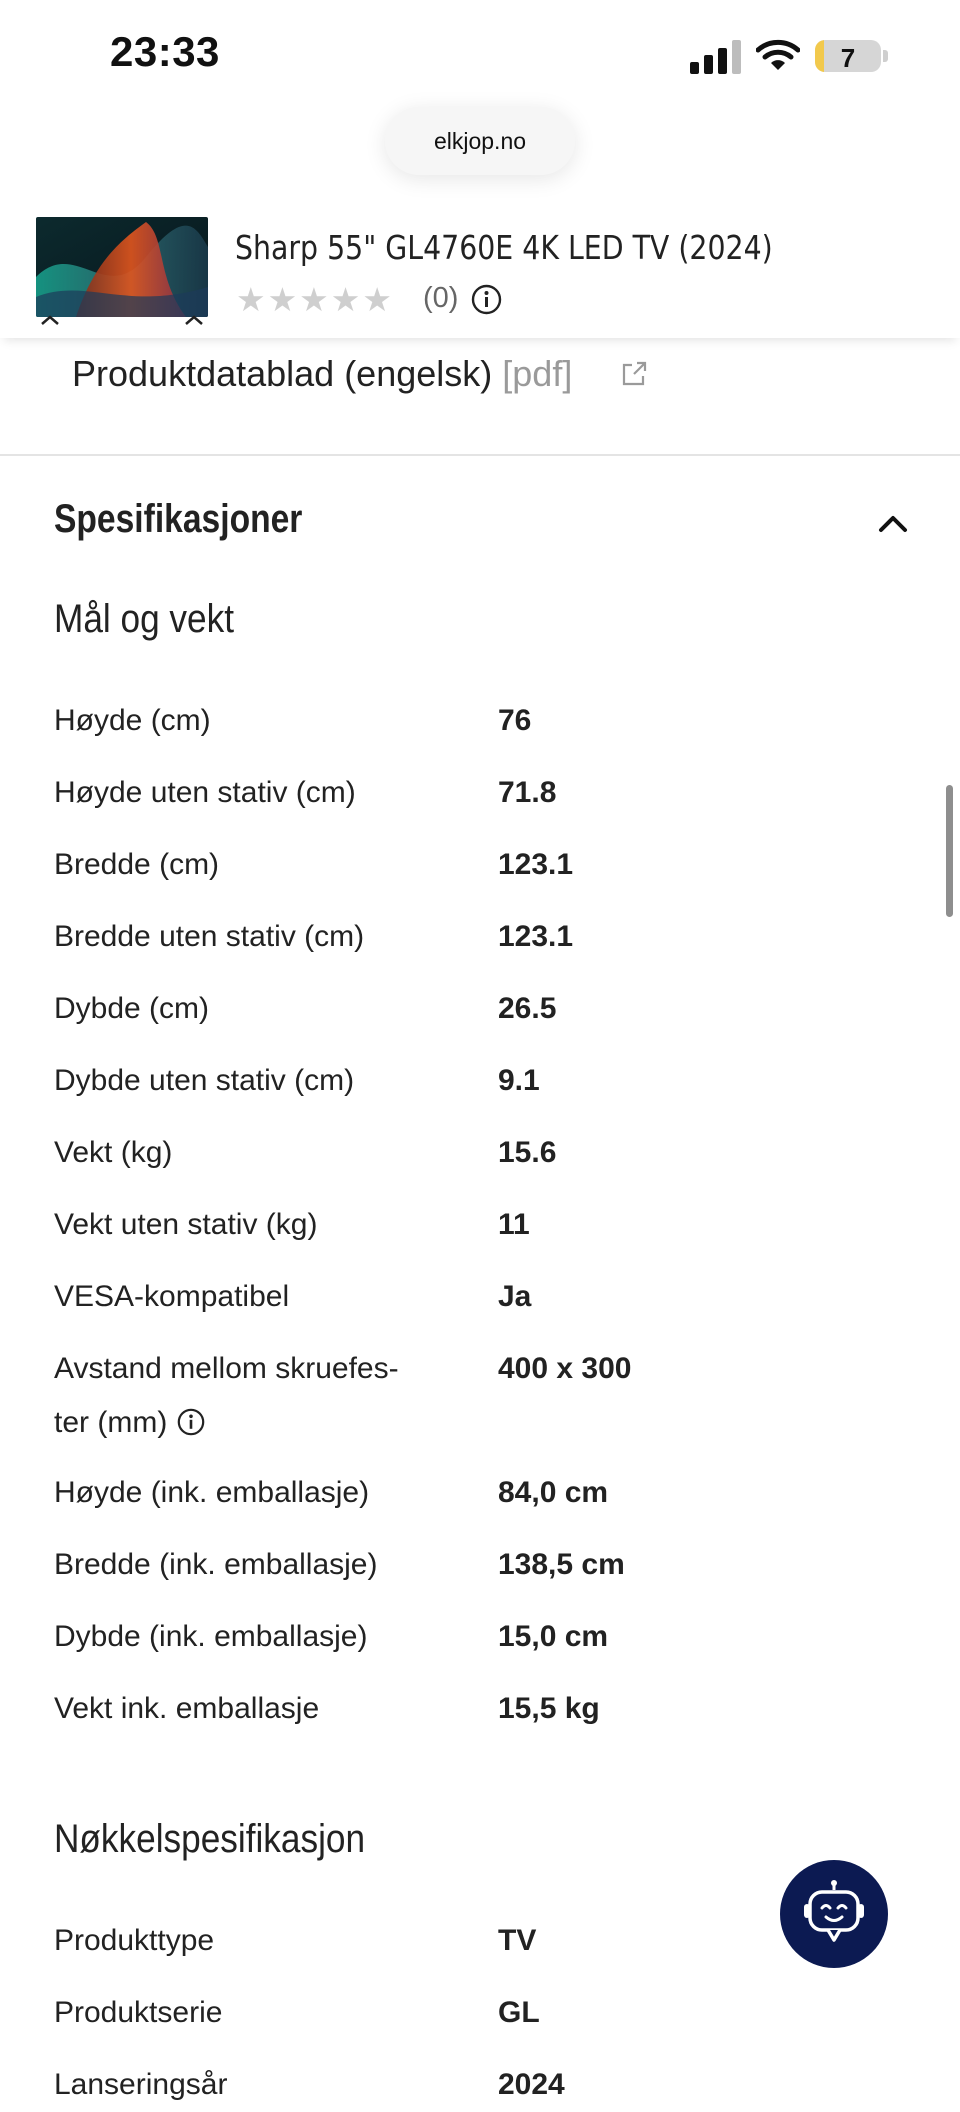  I want to click on spec-value: 84,0 cm, so click(553, 1492).